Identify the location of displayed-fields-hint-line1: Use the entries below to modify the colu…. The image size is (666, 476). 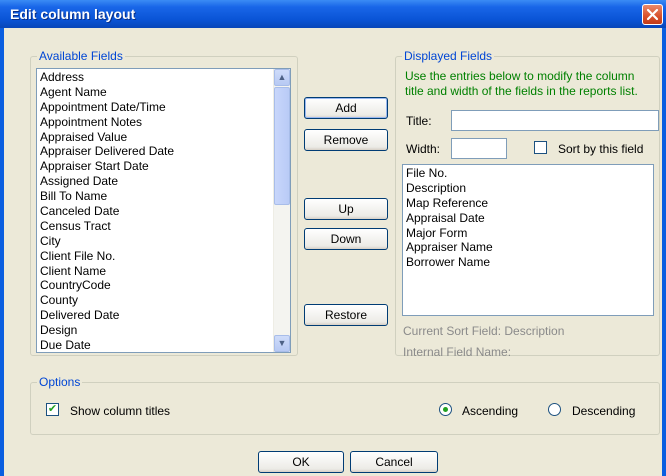
(520, 76).